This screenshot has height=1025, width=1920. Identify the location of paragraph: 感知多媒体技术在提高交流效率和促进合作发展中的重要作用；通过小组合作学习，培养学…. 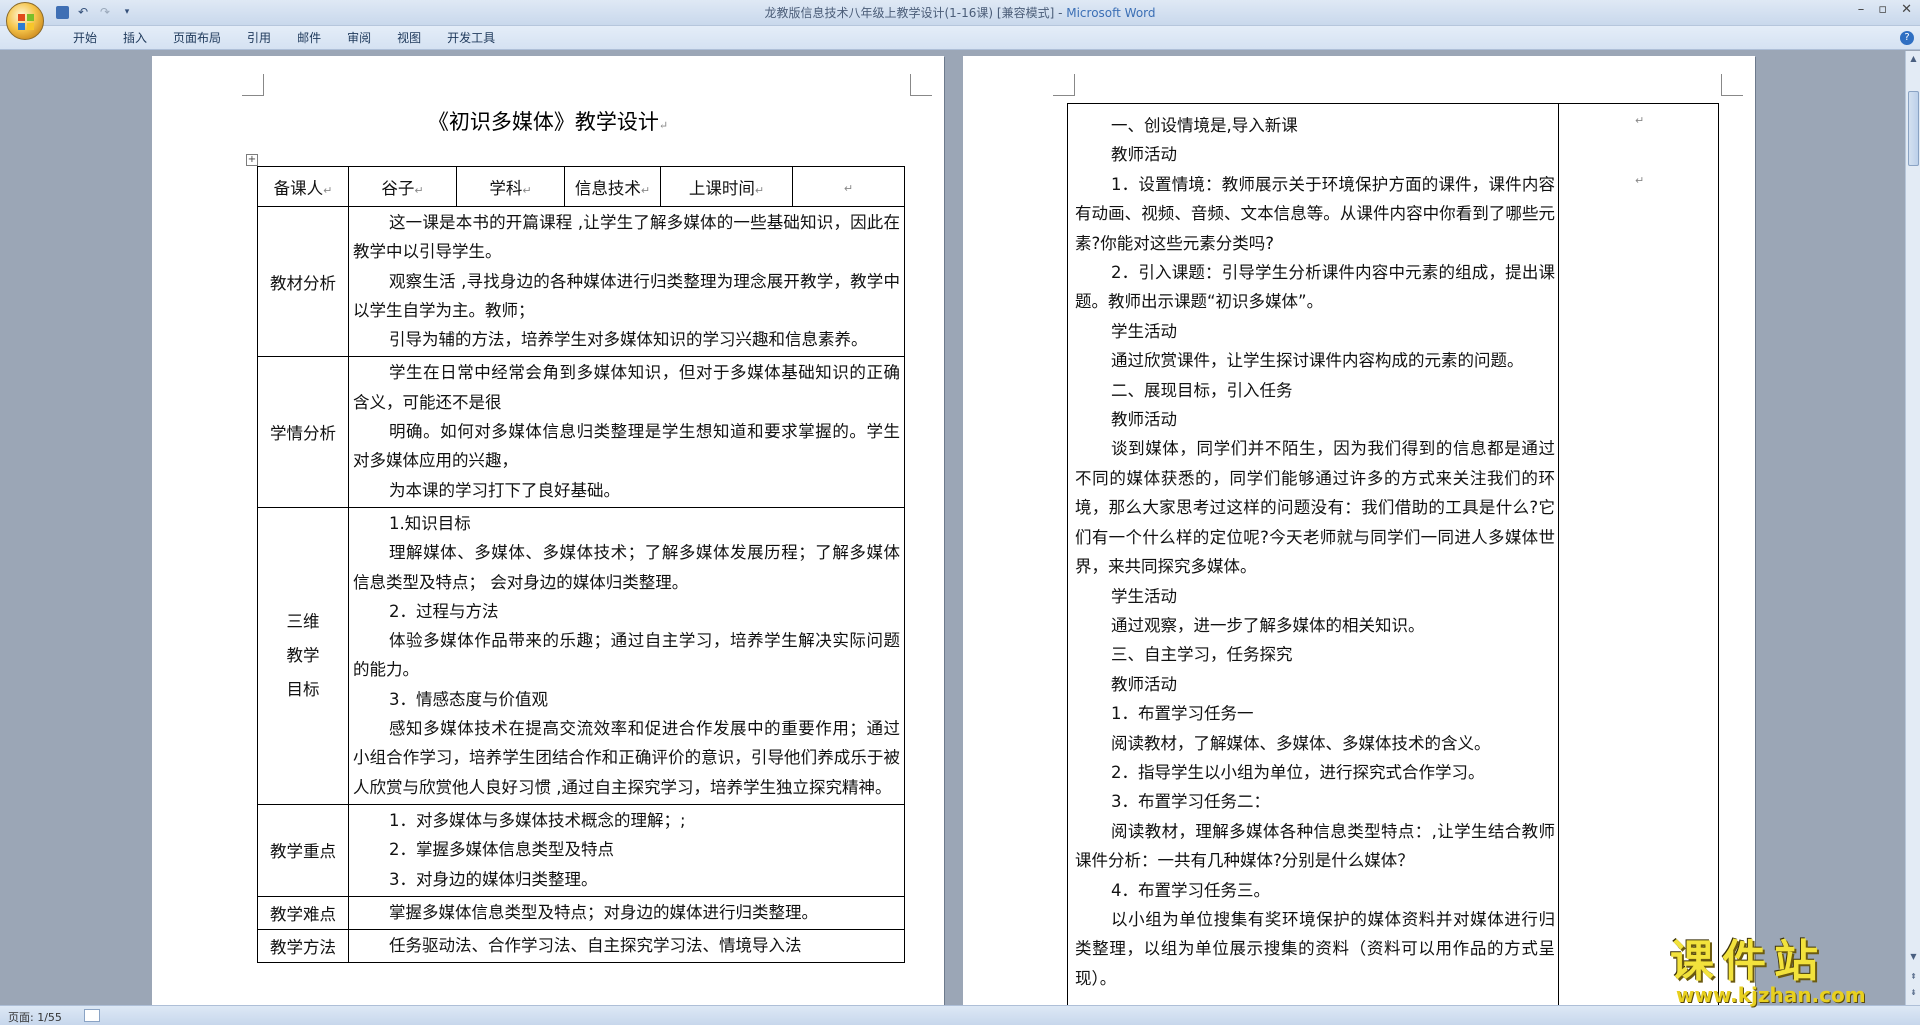
(626, 758).